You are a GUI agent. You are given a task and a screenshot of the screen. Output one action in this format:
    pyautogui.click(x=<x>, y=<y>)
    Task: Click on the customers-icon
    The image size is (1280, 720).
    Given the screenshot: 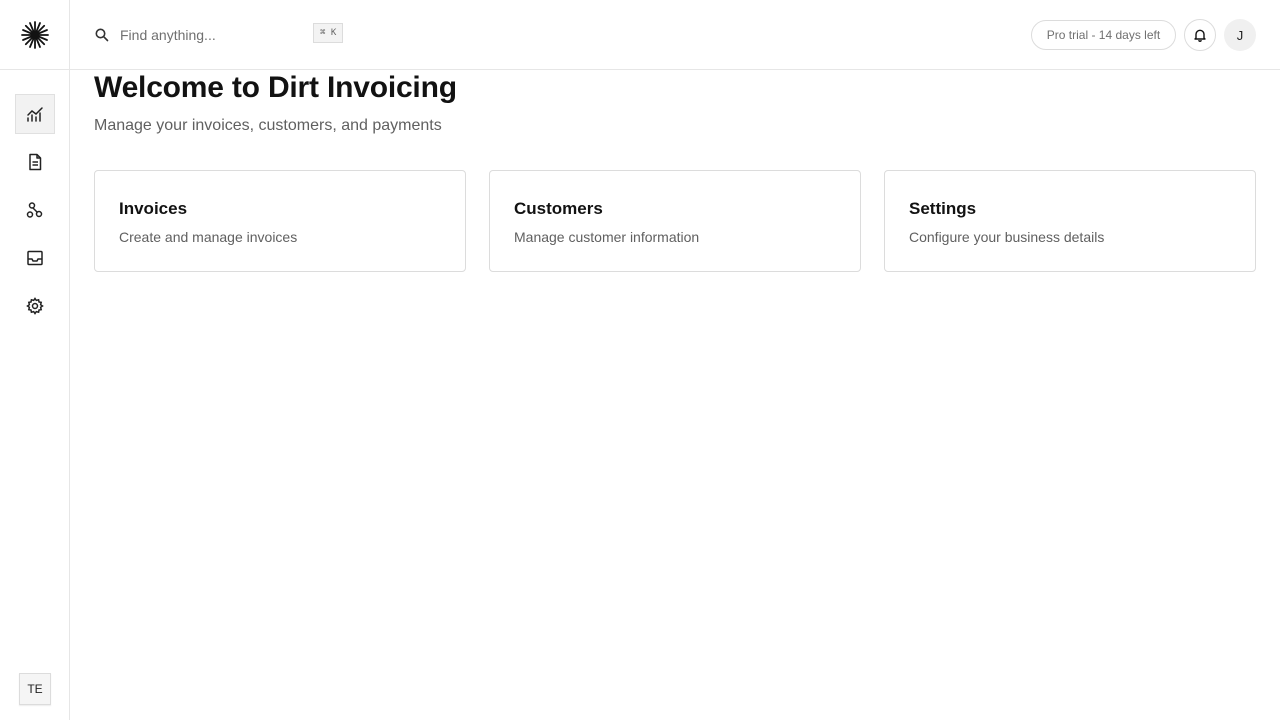 What is the action you would take?
    pyautogui.click(x=34, y=210)
    